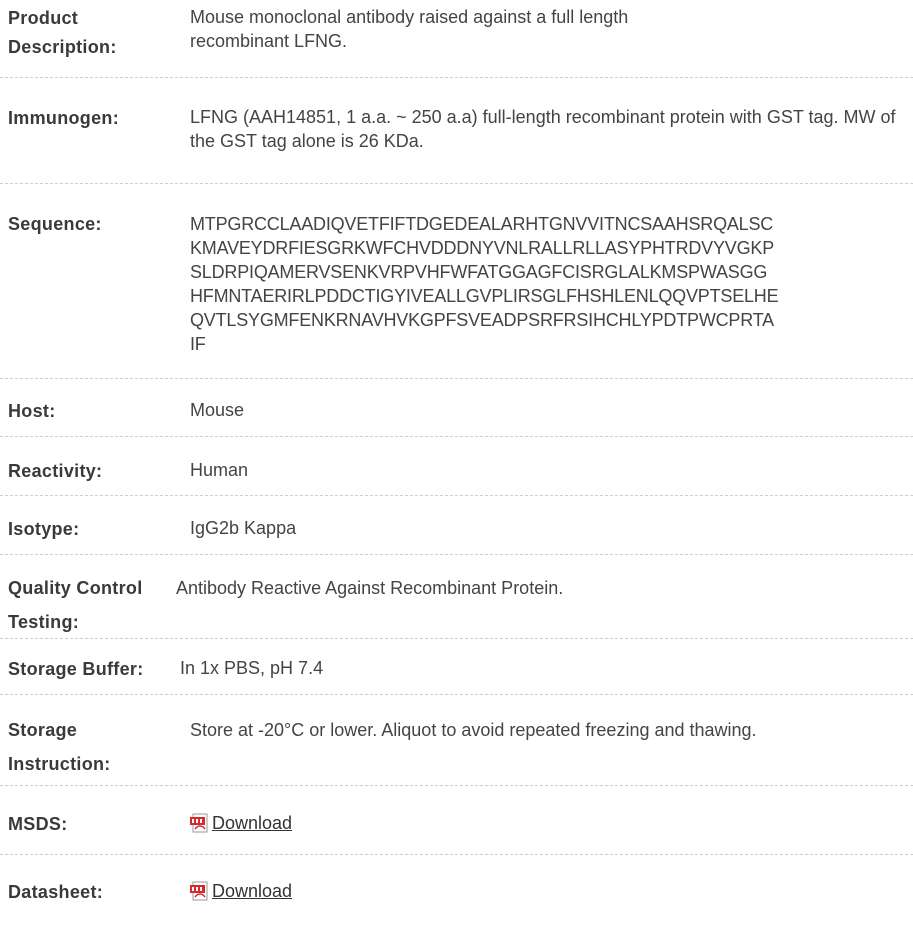 The height and width of the screenshot is (951, 913). I want to click on reactivity-label: Reactivity:, so click(55, 471).